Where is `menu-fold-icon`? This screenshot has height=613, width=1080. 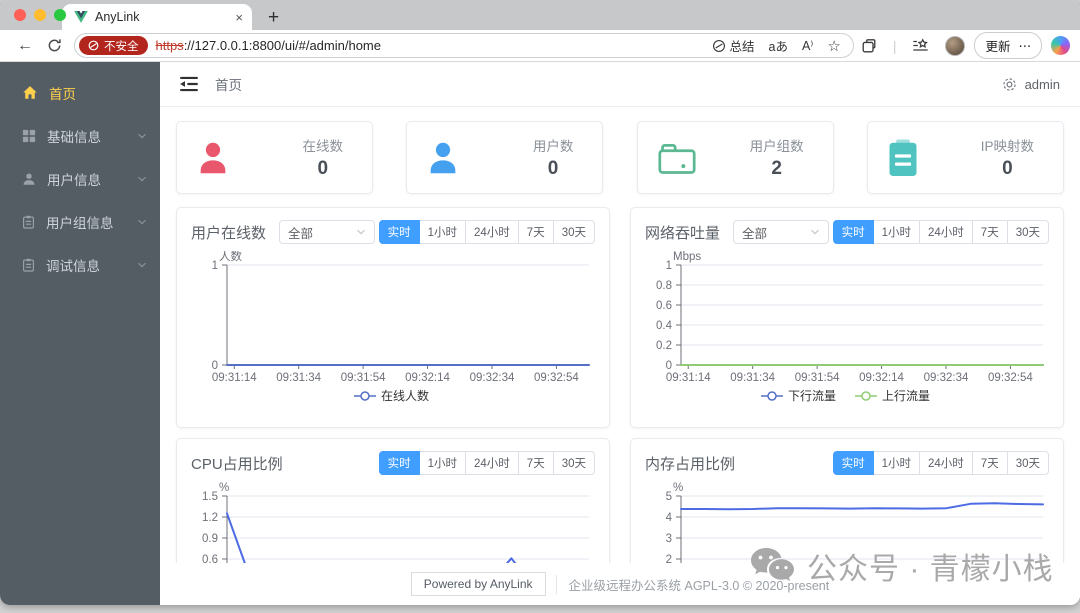
menu-fold-icon is located at coordinates (189, 84).